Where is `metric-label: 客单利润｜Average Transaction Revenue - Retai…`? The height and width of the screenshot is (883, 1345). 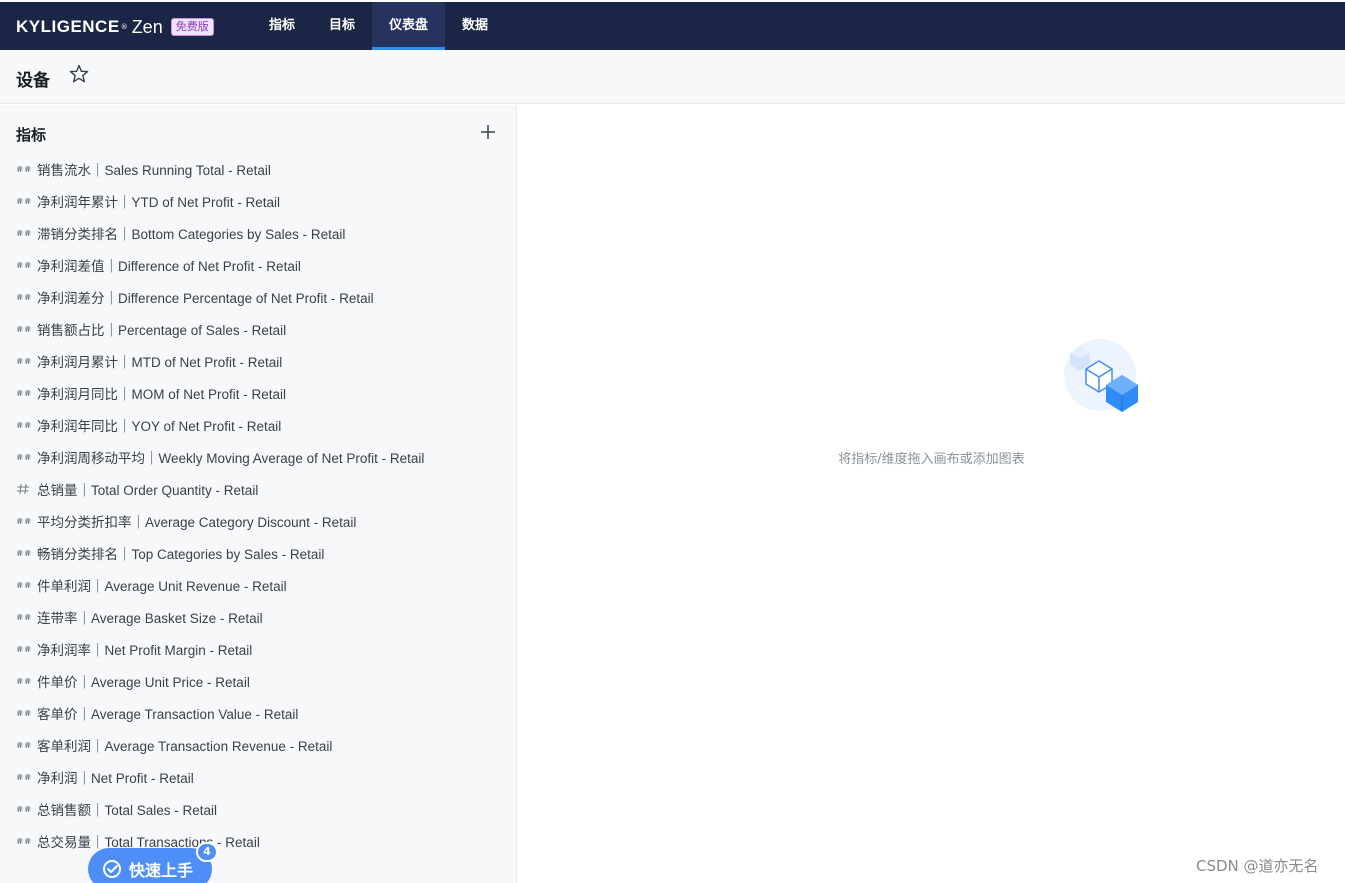 metric-label: 客单利润｜Average Transaction Revenue - Retai… is located at coordinates (185, 746).